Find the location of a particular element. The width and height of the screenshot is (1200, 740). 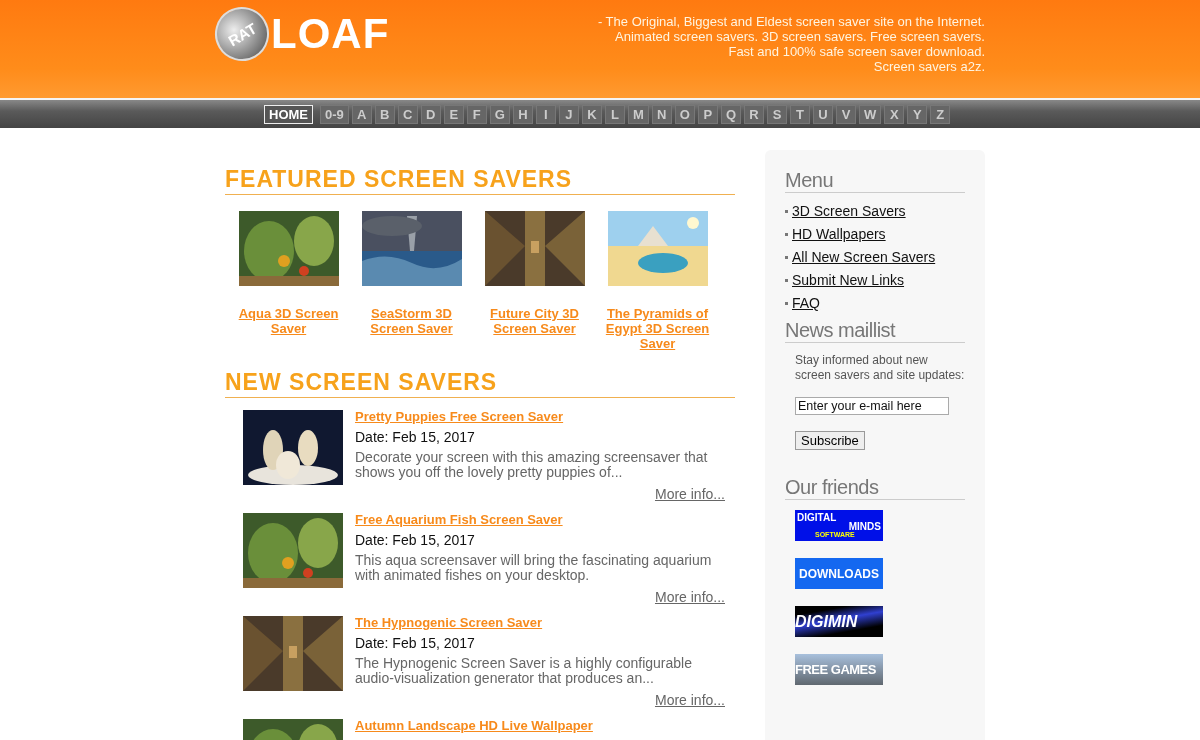

letter-link: S is located at coordinates (777, 114).